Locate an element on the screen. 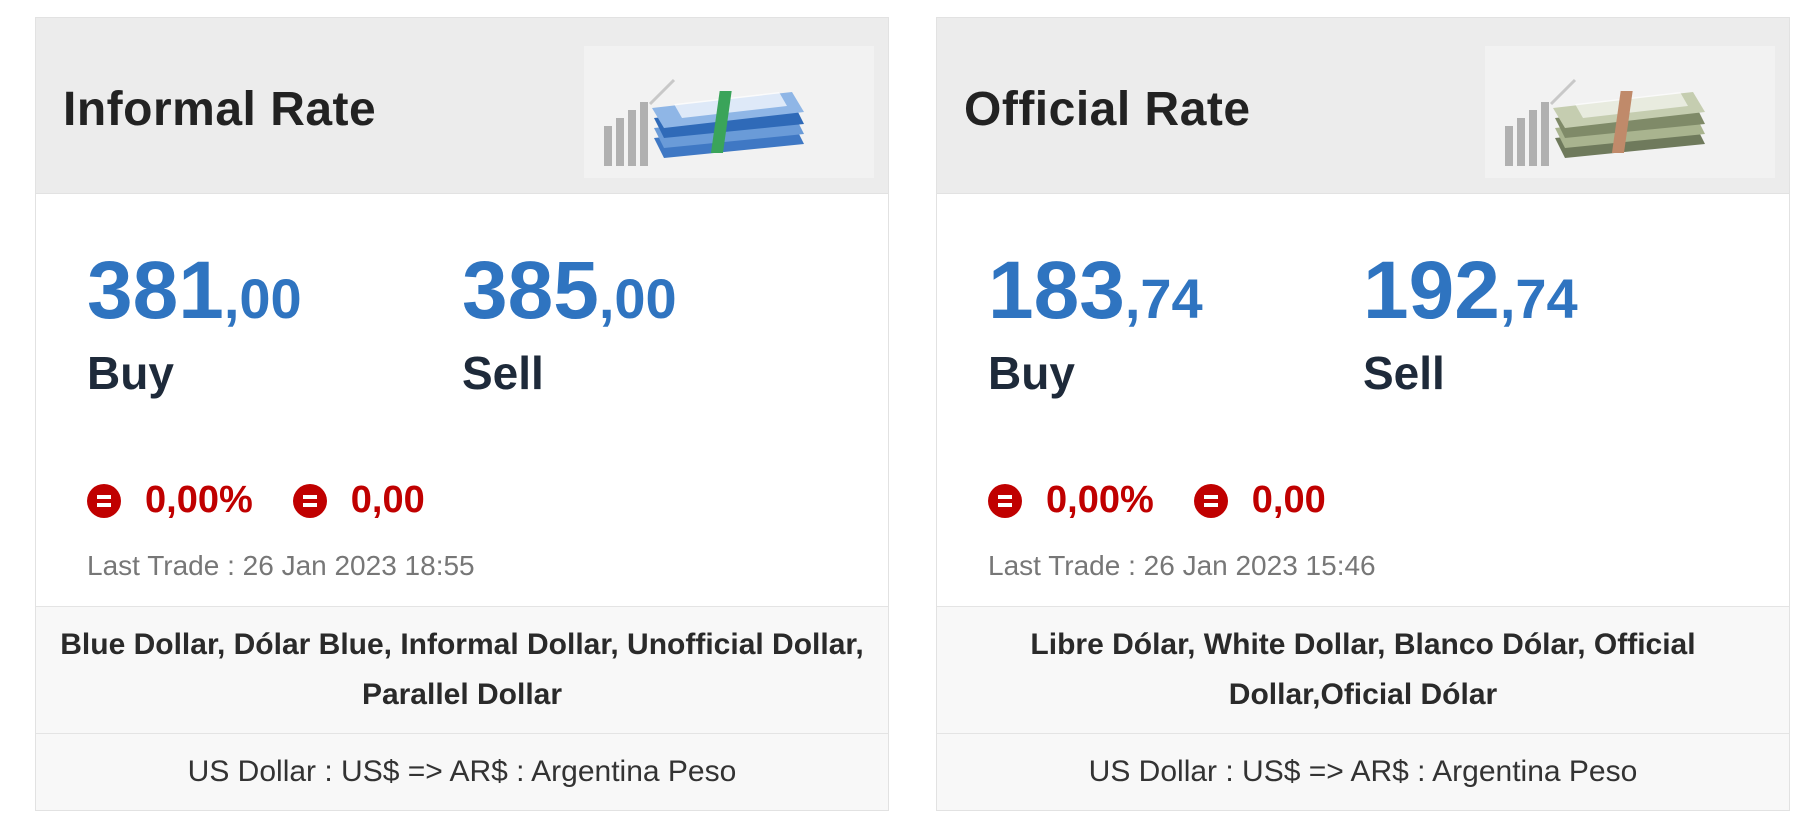 The height and width of the screenshot is (835, 1807). sell-value-dec: ,74 is located at coordinates (1538, 298).